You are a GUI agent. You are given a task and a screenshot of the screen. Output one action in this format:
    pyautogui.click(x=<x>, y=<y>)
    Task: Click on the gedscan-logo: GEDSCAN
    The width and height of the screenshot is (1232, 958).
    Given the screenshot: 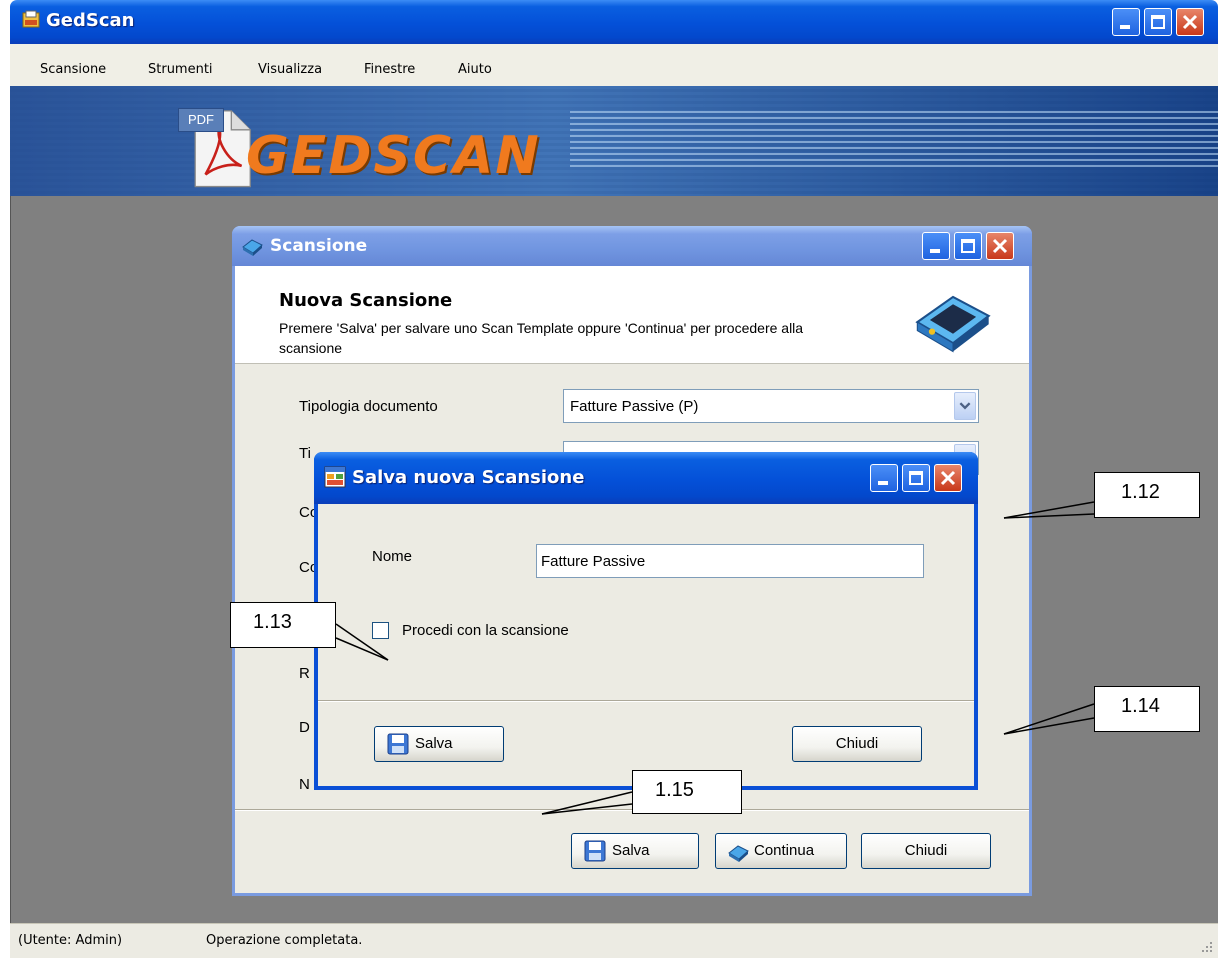 What is the action you would take?
    pyautogui.click(x=393, y=156)
    